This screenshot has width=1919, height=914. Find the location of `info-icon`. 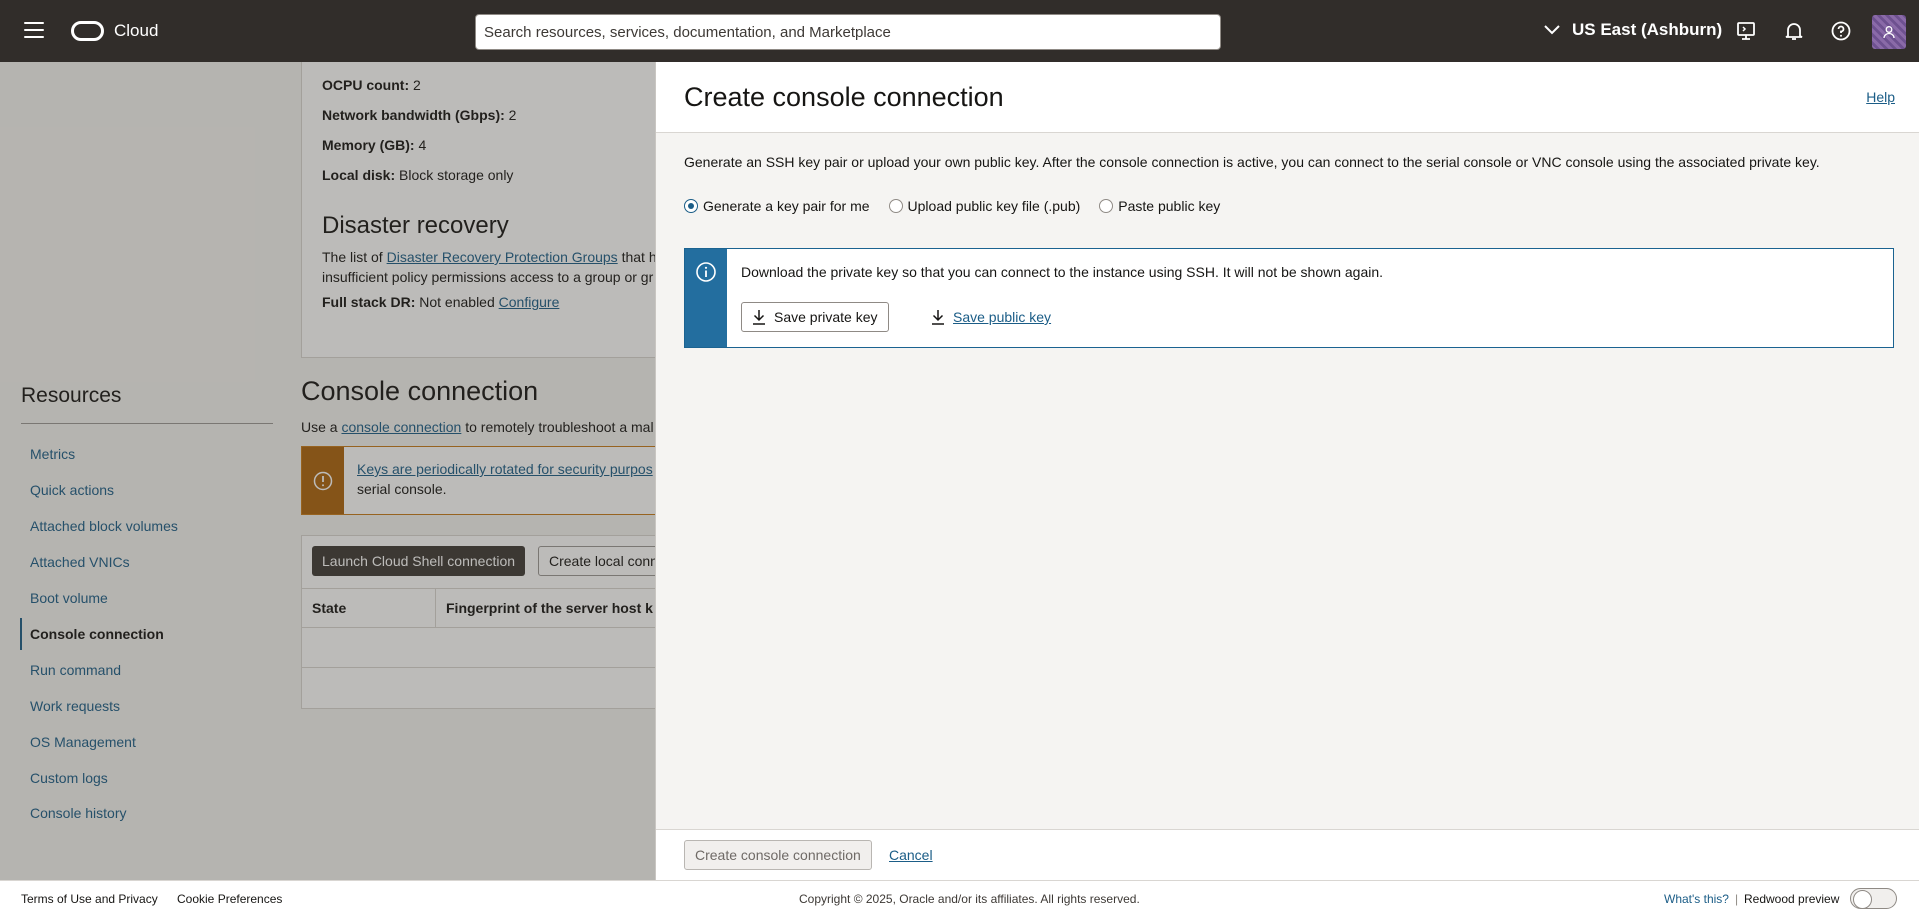

info-icon is located at coordinates (706, 272).